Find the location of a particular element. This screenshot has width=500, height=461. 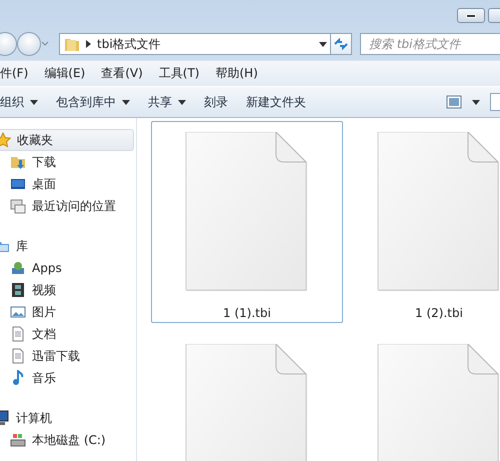

toolbar-button: 共享 is located at coordinates (167, 102).